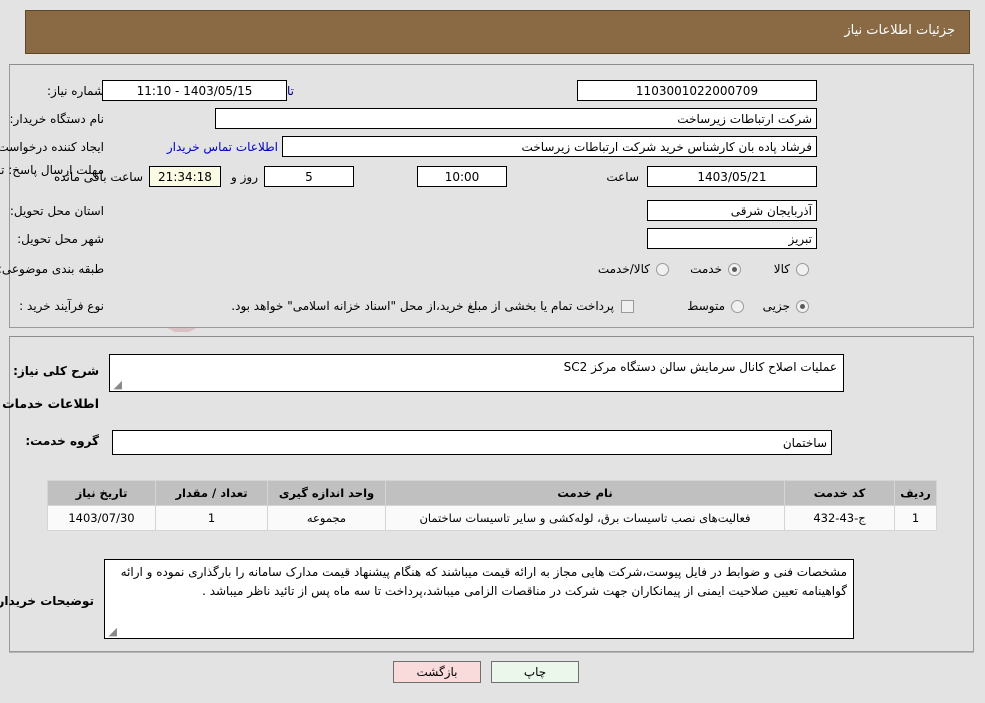 Image resolution: width=985 pixels, height=703 pixels. What do you see at coordinates (195, 90) in the screenshot?
I see `announce-datetime-value: 1403/05/15 - 11:10` at bounding box center [195, 90].